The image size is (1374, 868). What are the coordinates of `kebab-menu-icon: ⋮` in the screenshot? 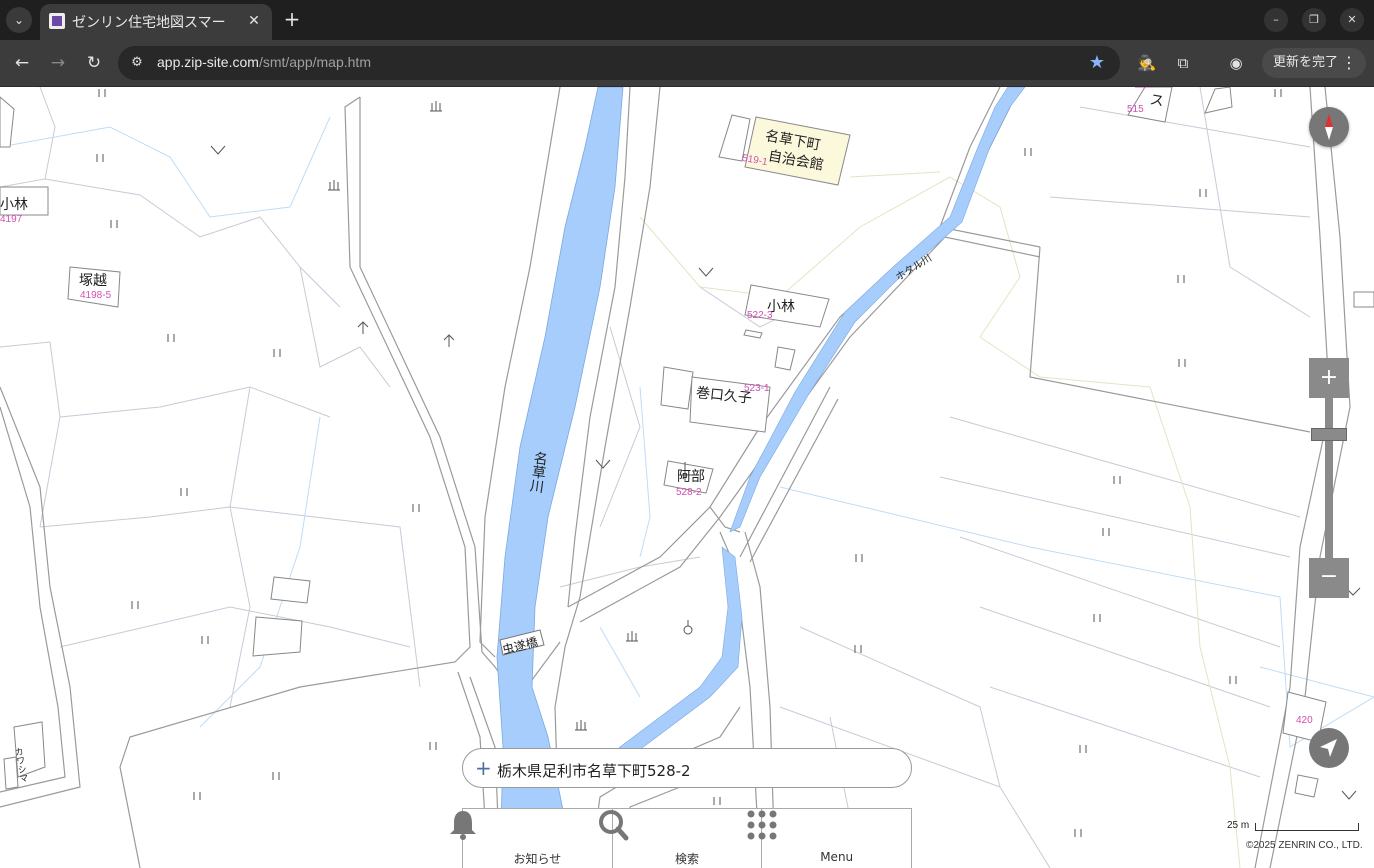 It's located at (1349, 63).